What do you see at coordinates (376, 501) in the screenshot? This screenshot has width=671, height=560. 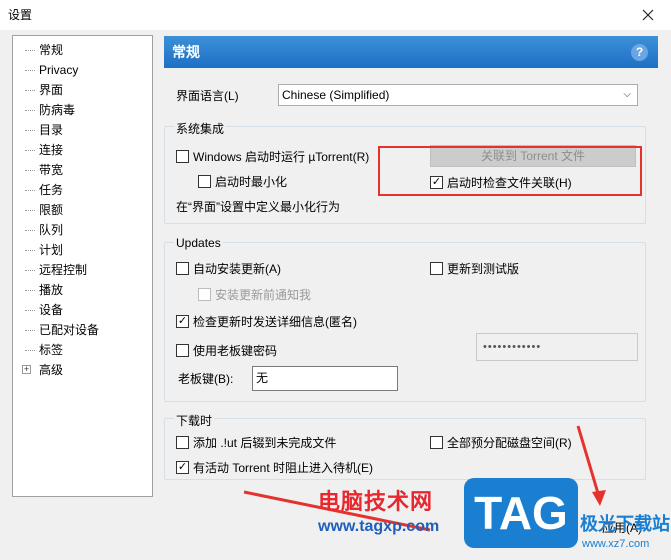 I see `watermark-brand: 电脑技术网` at bounding box center [376, 501].